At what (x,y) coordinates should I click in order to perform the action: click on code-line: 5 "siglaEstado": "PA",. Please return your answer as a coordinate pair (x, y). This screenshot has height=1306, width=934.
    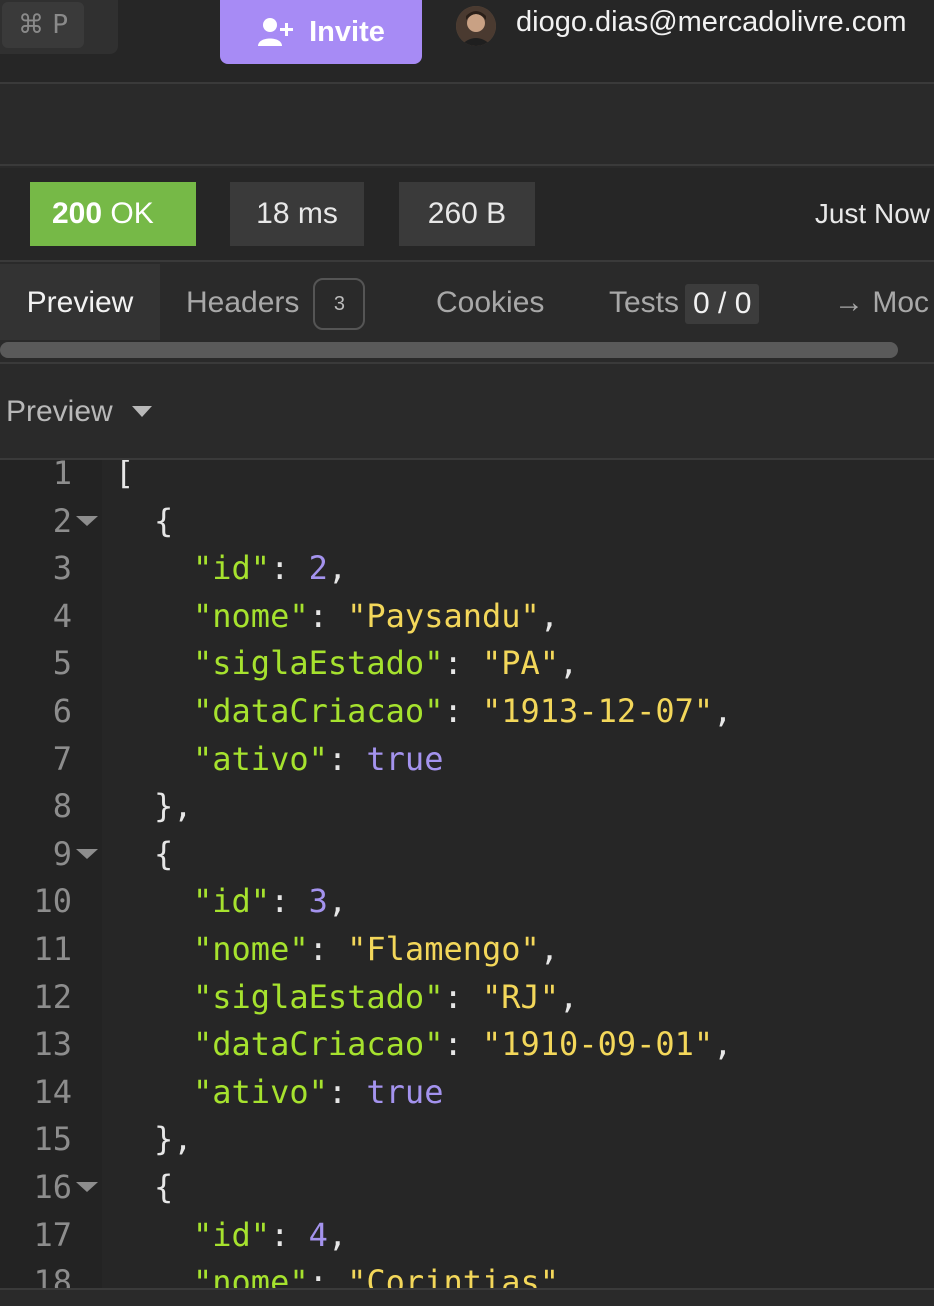
    Looking at the image, I should click on (467, 664).